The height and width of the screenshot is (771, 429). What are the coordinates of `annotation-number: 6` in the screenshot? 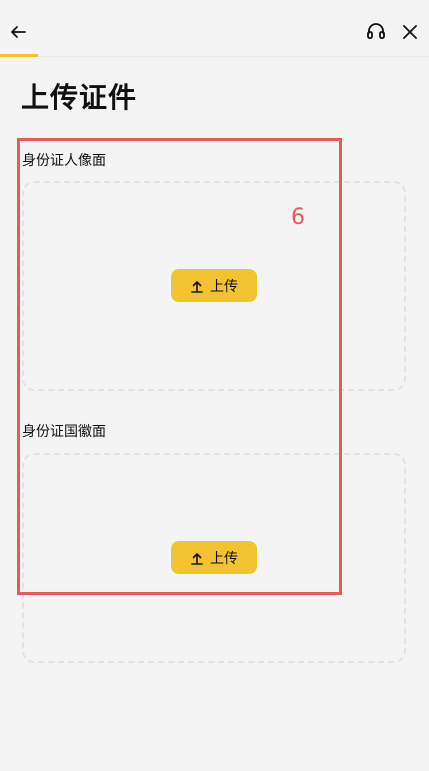 It's located at (298, 217).